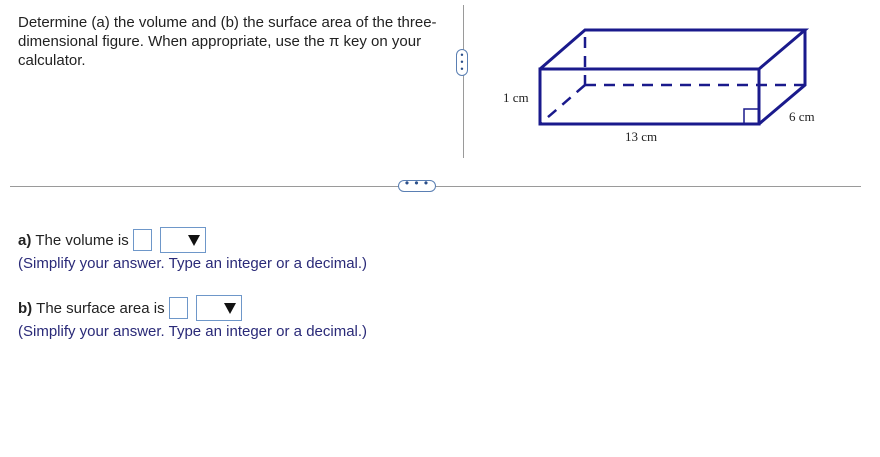  Describe the element at coordinates (82, 240) in the screenshot. I see `part-a-label: The volume is` at that location.